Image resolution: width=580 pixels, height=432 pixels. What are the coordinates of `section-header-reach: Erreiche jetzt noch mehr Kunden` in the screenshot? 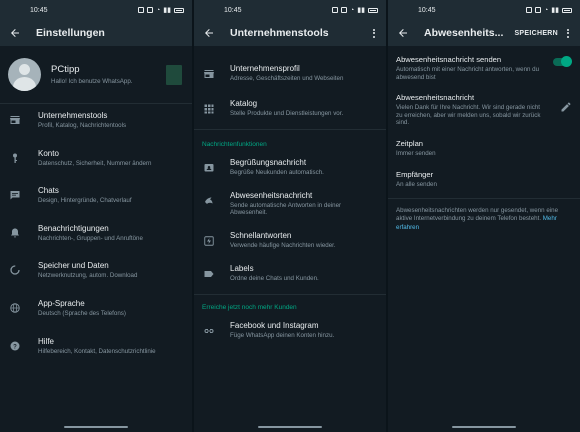 It's located at (249, 308).